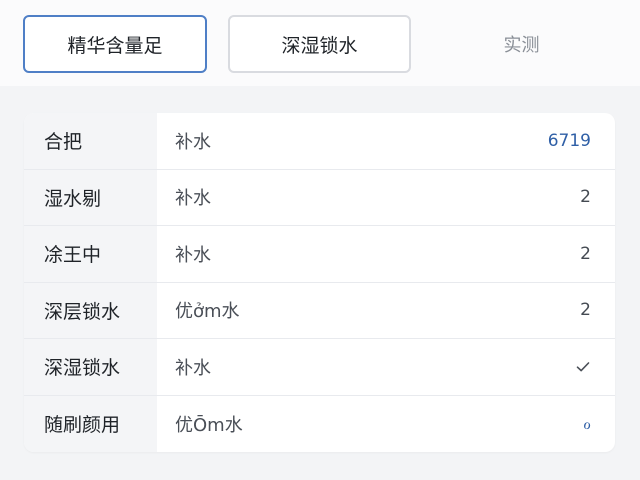 Image resolution: width=640 pixels, height=480 pixels. I want to click on table-row: 随刷颜用 优Ōm水 ℴ, so click(319, 424).